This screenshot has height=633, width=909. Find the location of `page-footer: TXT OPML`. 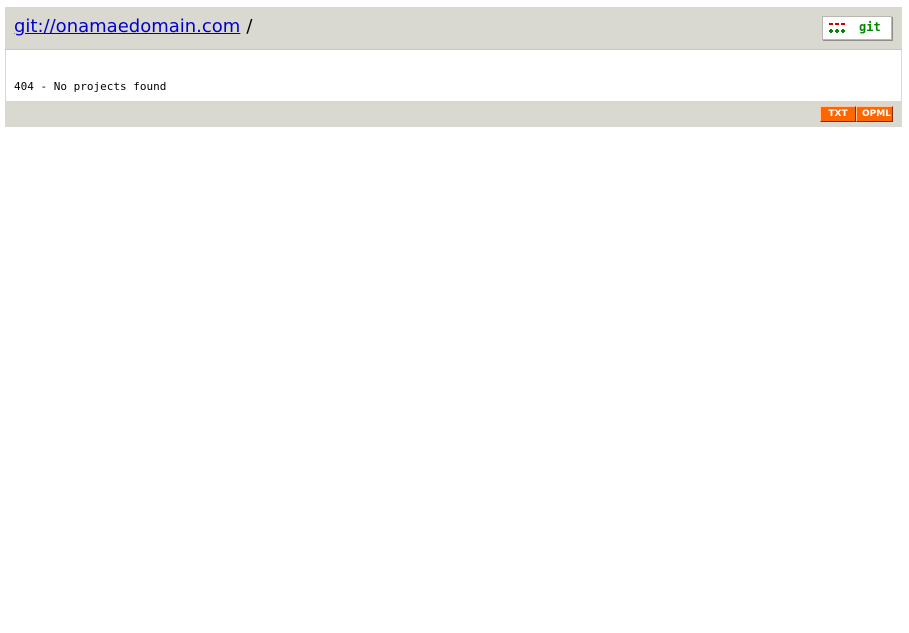

page-footer: TXT OPML is located at coordinates (453, 114).